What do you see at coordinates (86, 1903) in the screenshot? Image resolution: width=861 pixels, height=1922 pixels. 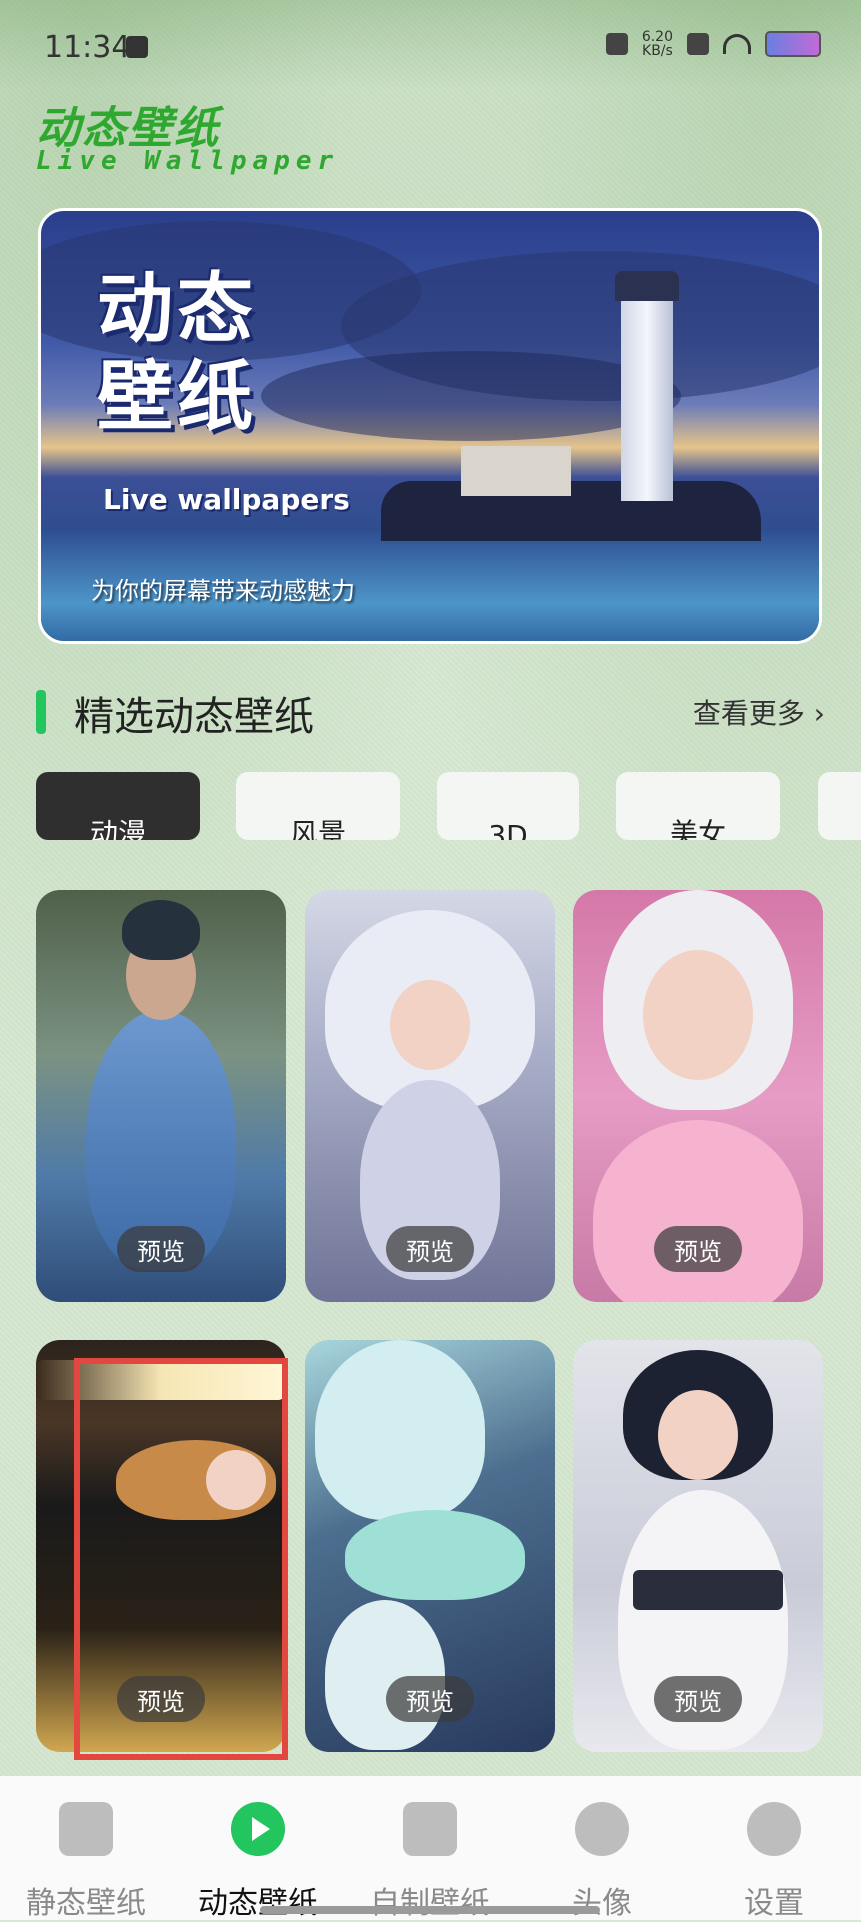 I see `nav-label: 静态壁纸` at bounding box center [86, 1903].